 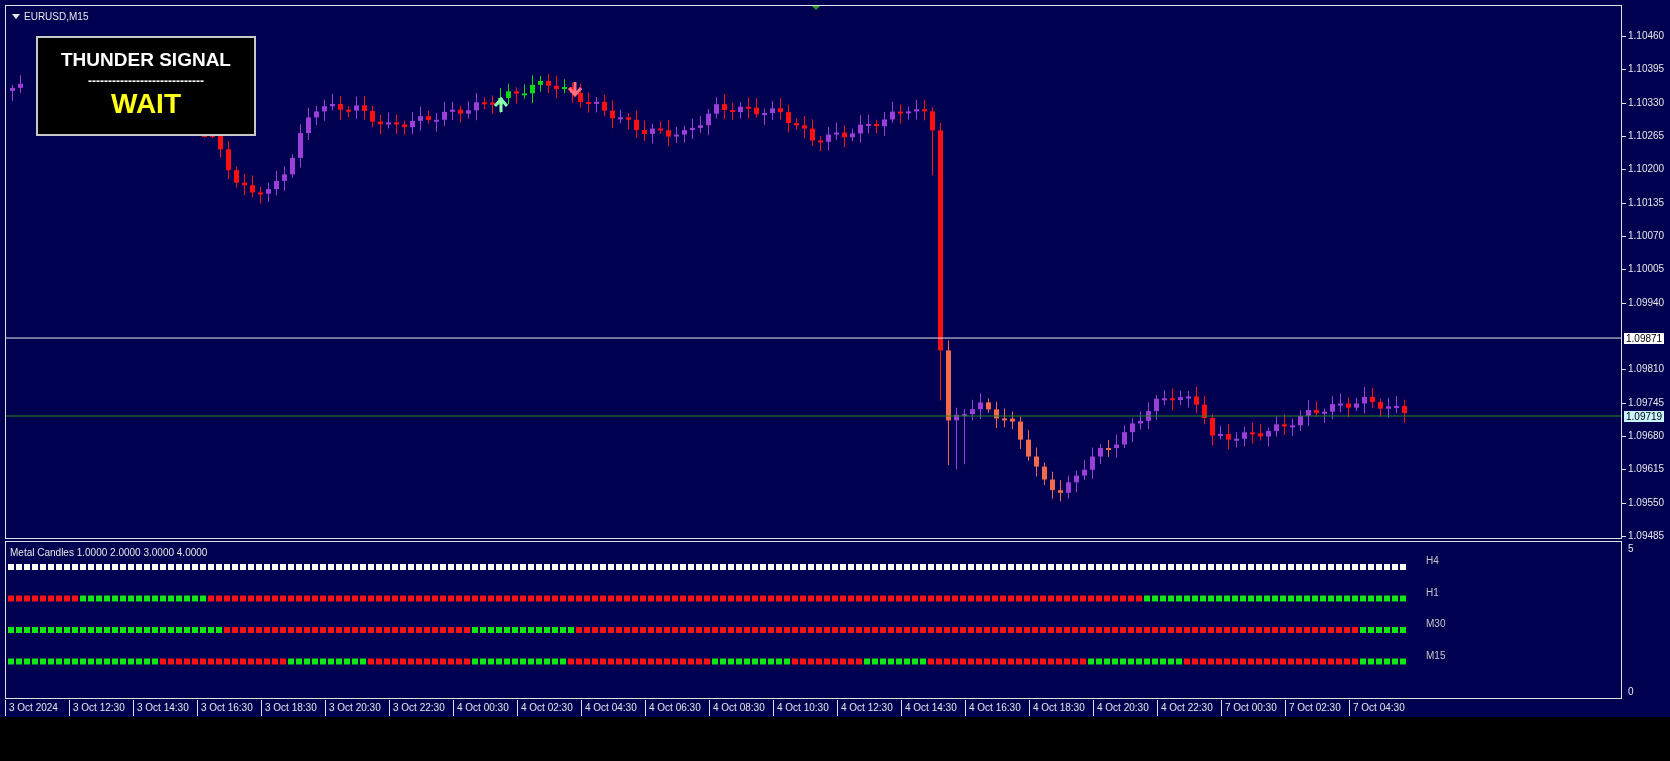 What do you see at coordinates (1646, 236) in the screenshot?
I see `price-label: 1.10070` at bounding box center [1646, 236].